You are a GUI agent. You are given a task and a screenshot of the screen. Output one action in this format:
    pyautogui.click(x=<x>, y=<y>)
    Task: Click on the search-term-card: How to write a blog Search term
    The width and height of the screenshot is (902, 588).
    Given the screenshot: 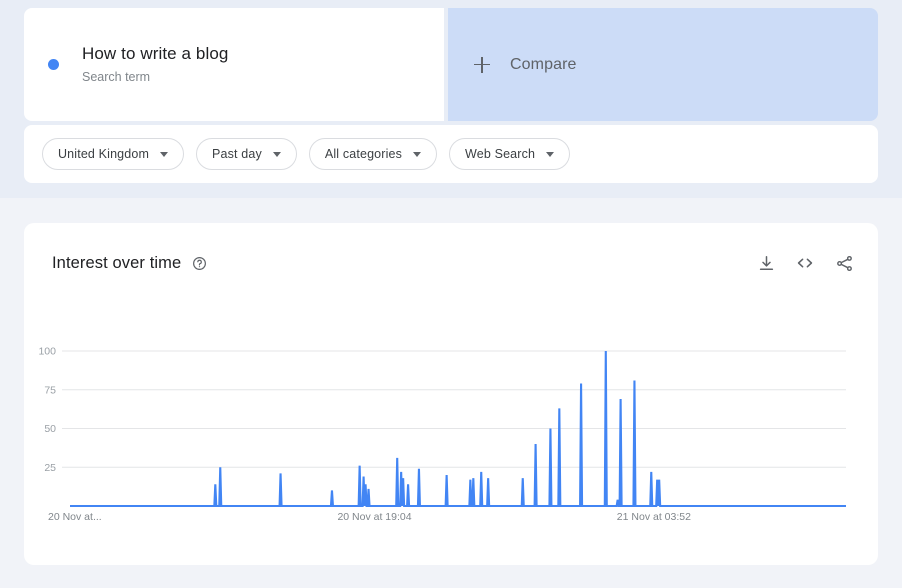 What is the action you would take?
    pyautogui.click(x=234, y=64)
    